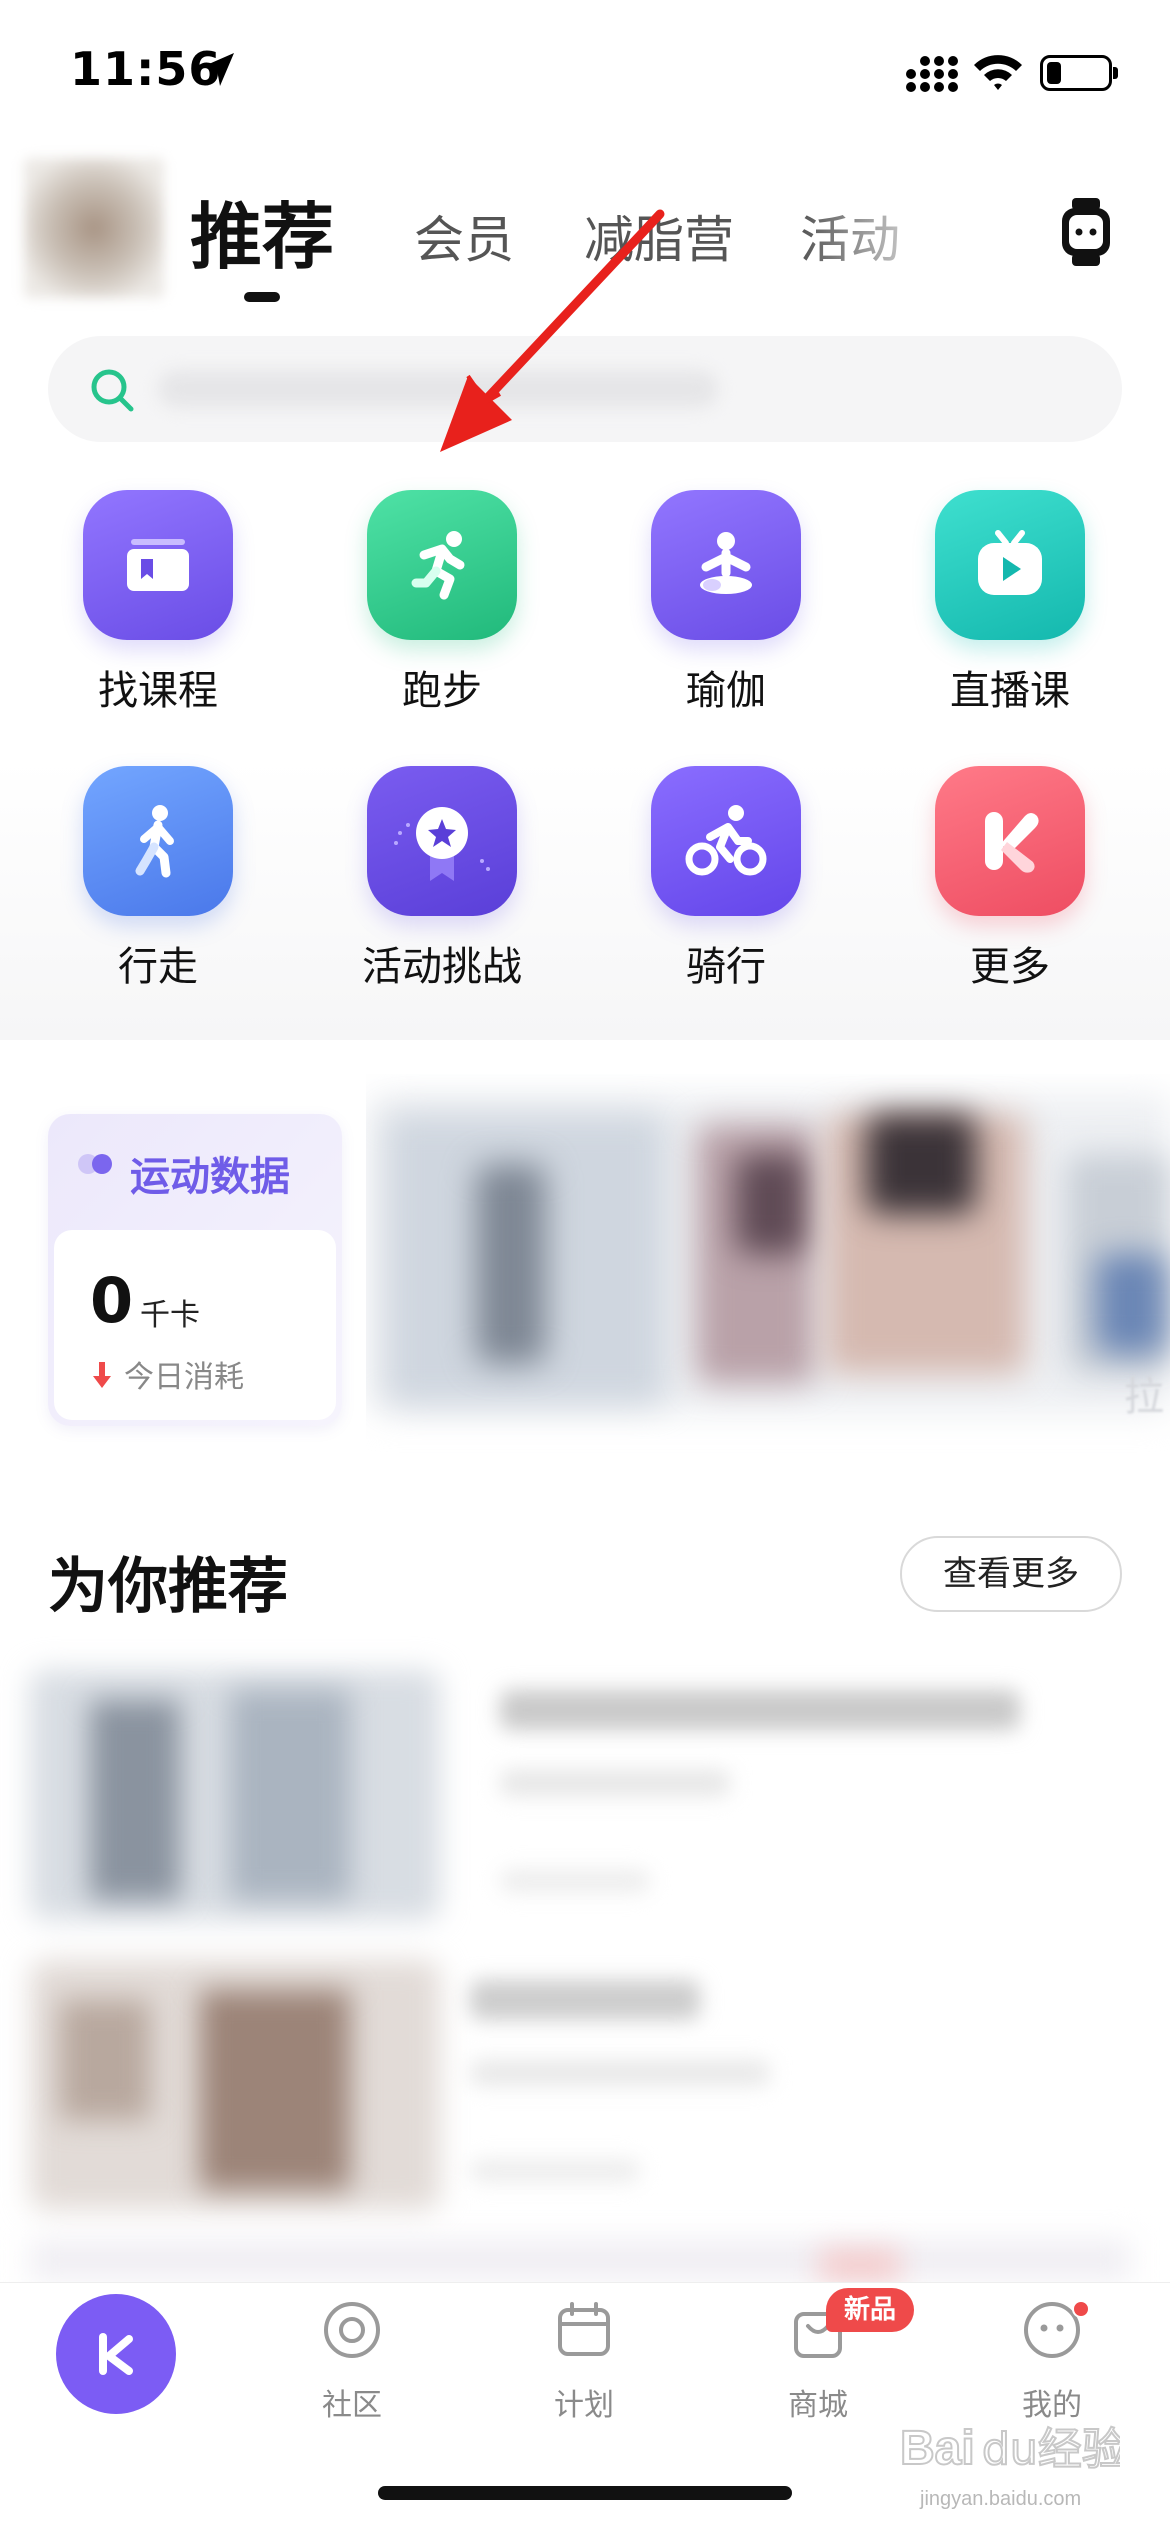 This screenshot has width=1170, height=2532. Describe the element at coordinates (154, 841) in the screenshot. I see `walking-icon` at that location.